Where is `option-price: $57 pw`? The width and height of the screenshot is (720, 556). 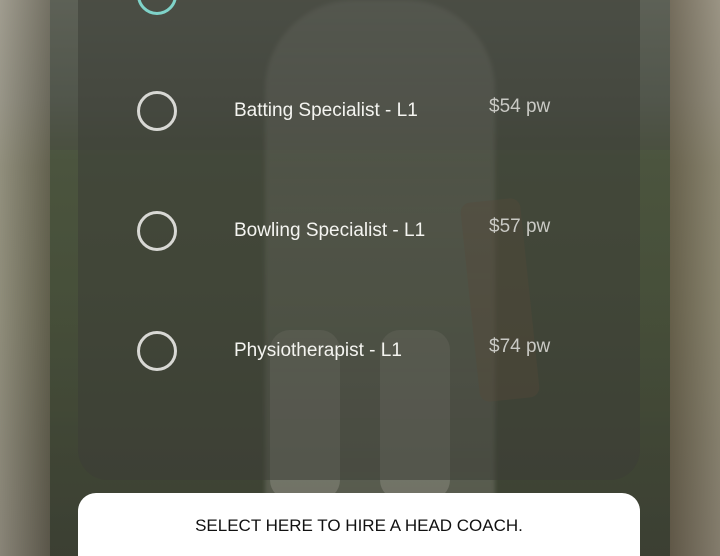
option-price: $57 pw is located at coordinates (520, 226).